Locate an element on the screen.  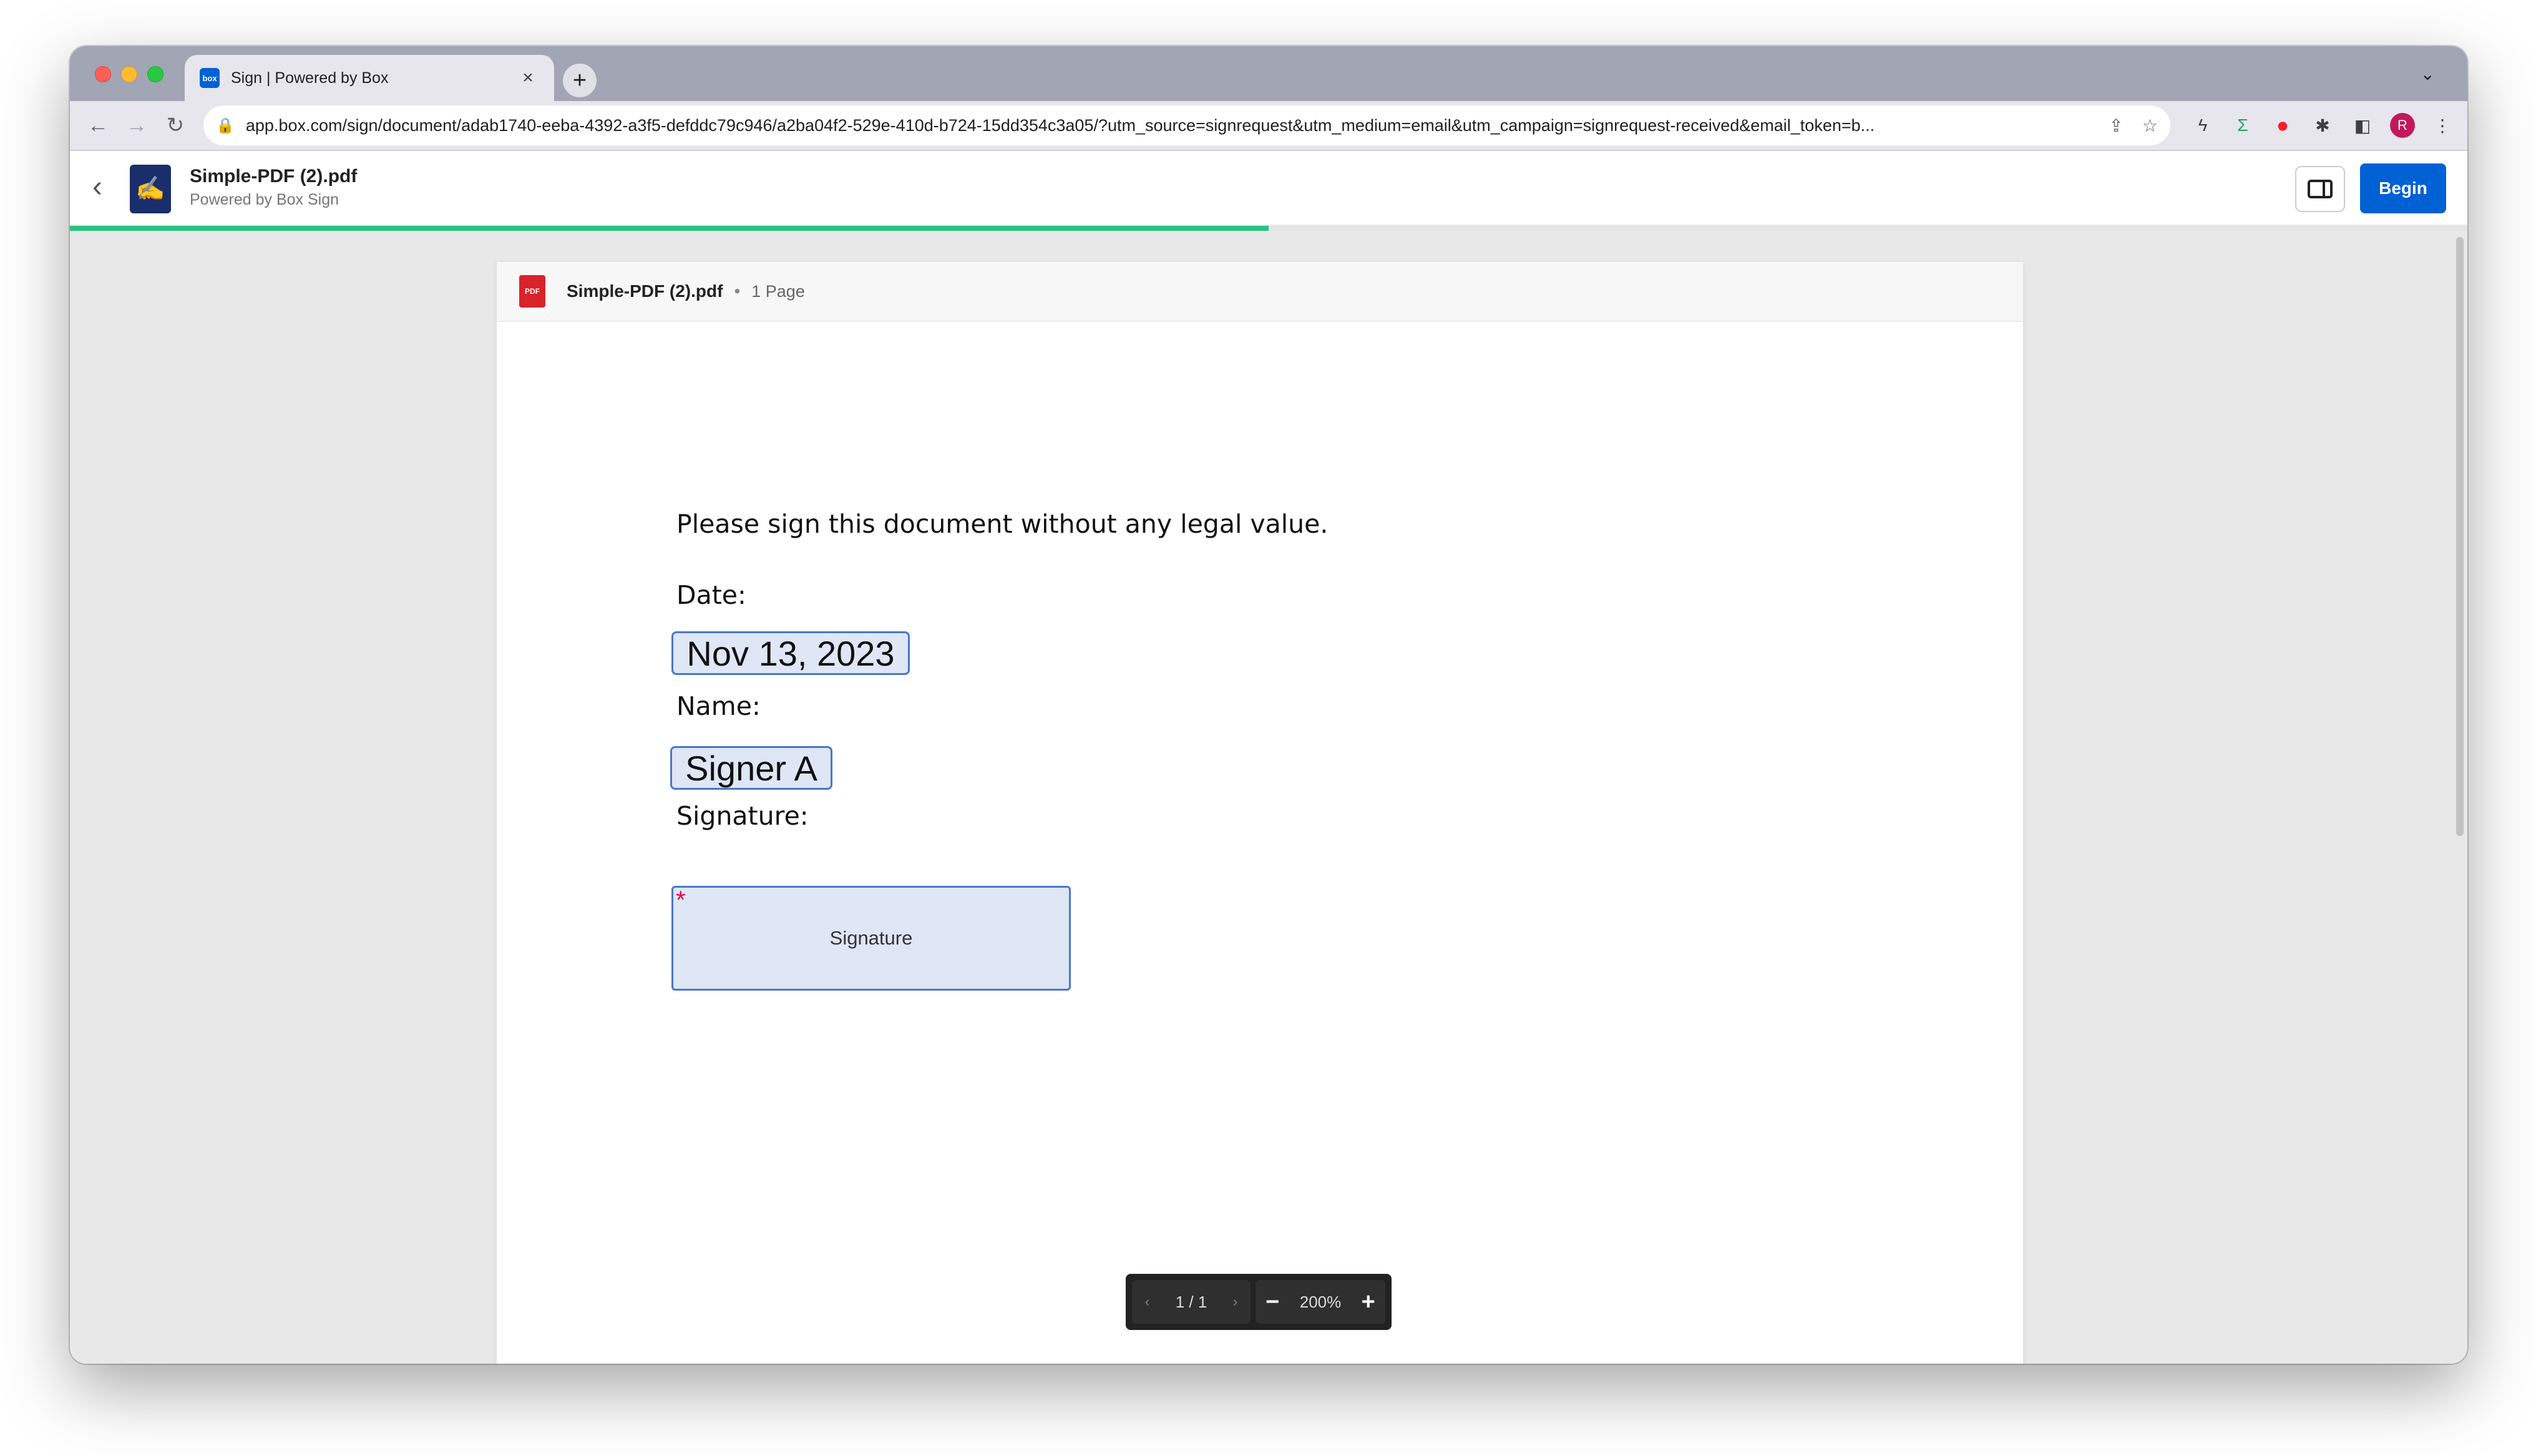
signature-placeholder: Signature is located at coordinates (871, 938).